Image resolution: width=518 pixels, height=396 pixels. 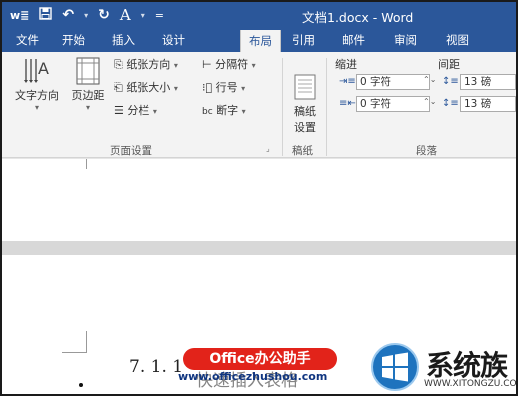 I want to click on draft-paper-button: 稿纸 设置, so click(x=305, y=104).